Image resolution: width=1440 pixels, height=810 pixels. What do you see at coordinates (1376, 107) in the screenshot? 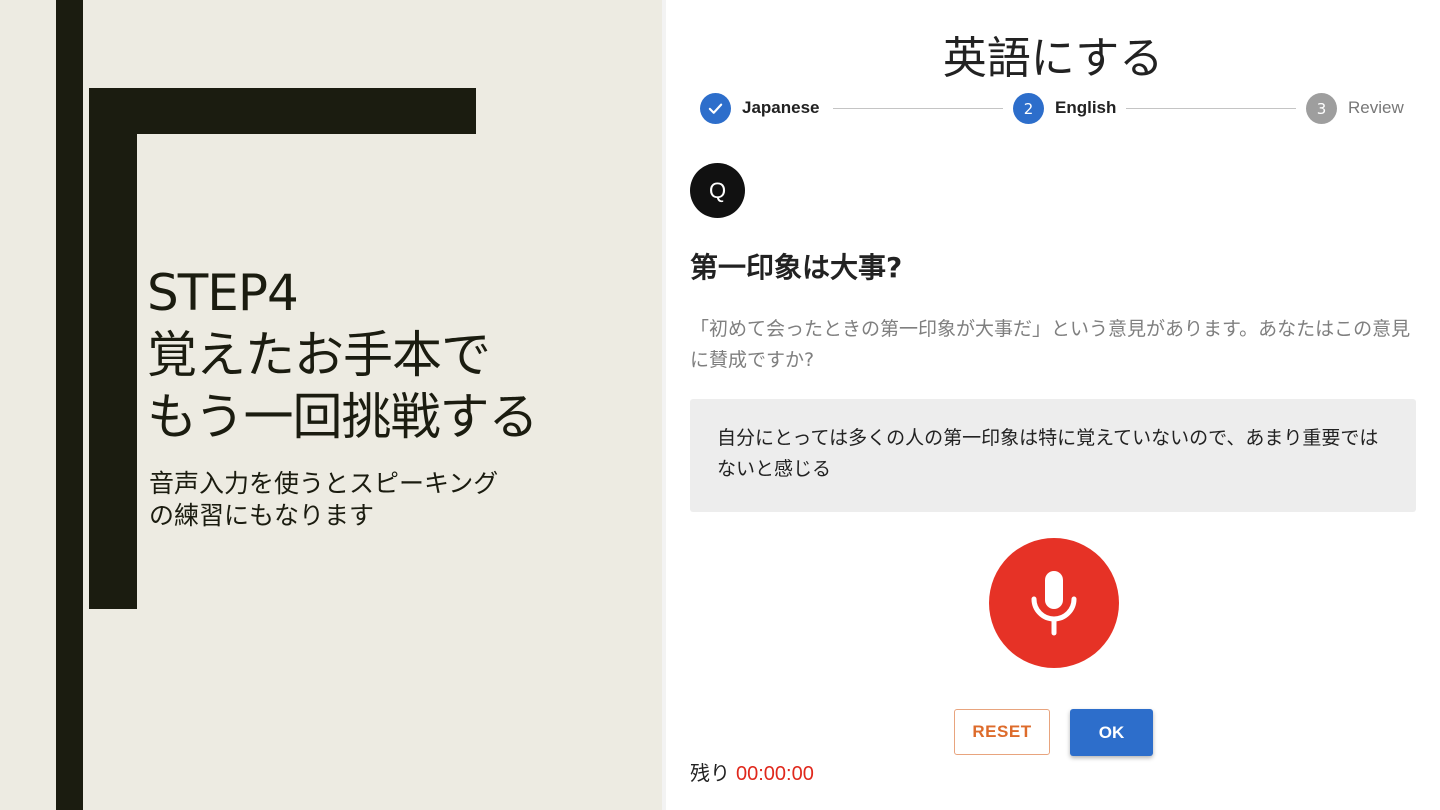
I see `step-label-review: Review` at bounding box center [1376, 107].